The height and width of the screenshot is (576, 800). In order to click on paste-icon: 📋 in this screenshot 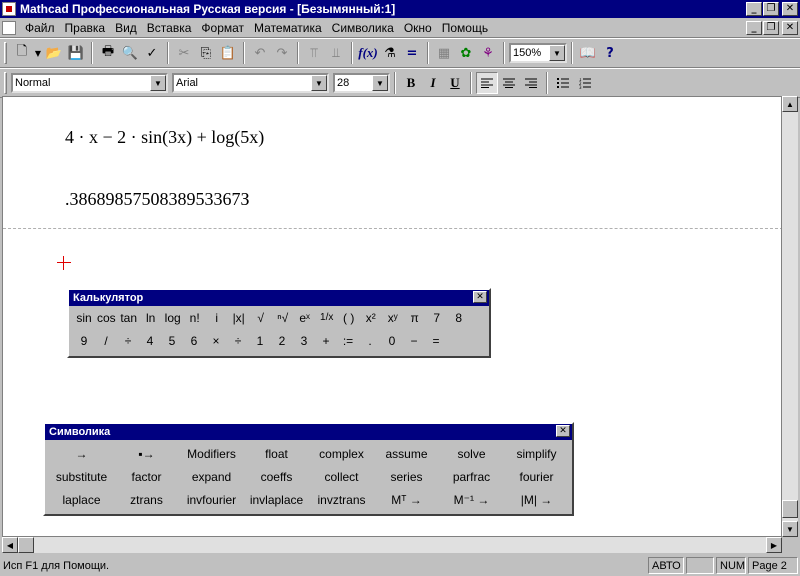, I will do `click(228, 53)`.